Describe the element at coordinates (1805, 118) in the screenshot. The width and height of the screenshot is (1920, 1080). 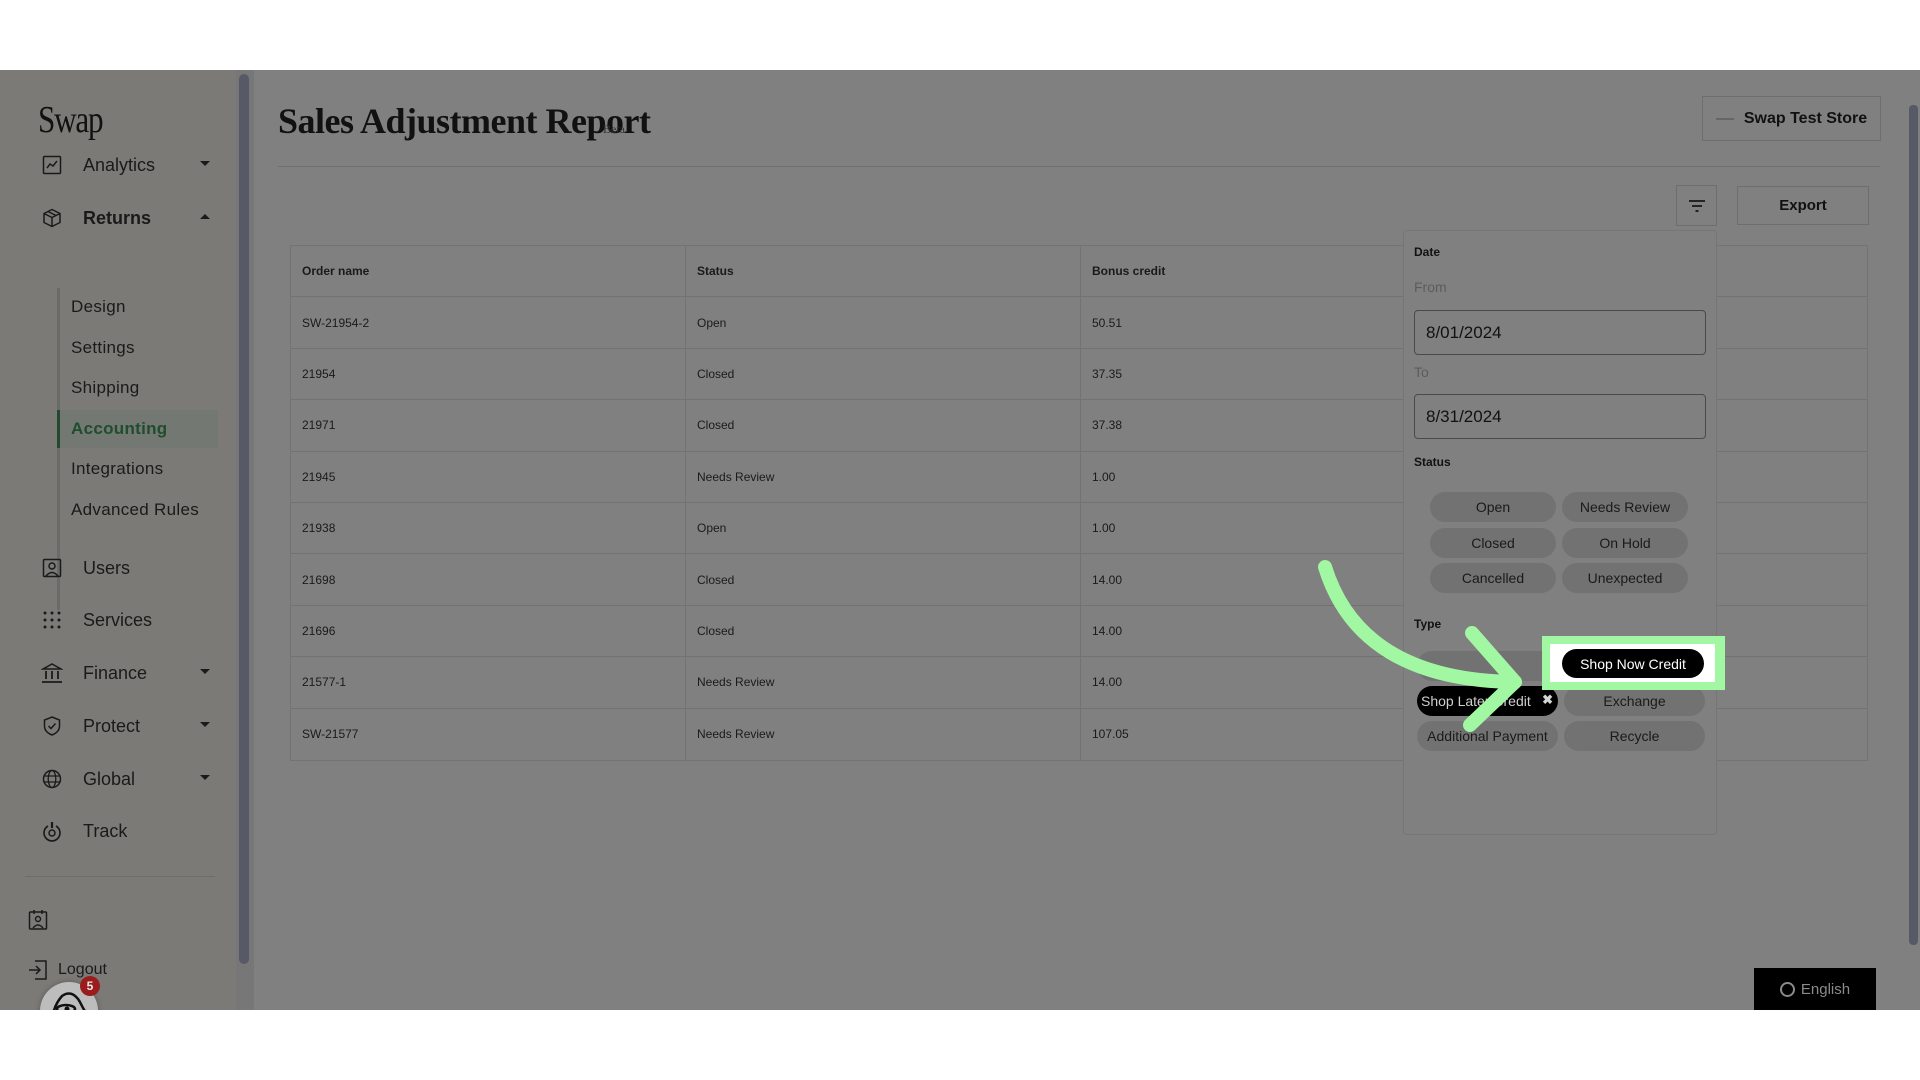
I see `store-name: Swap Test Store` at that location.